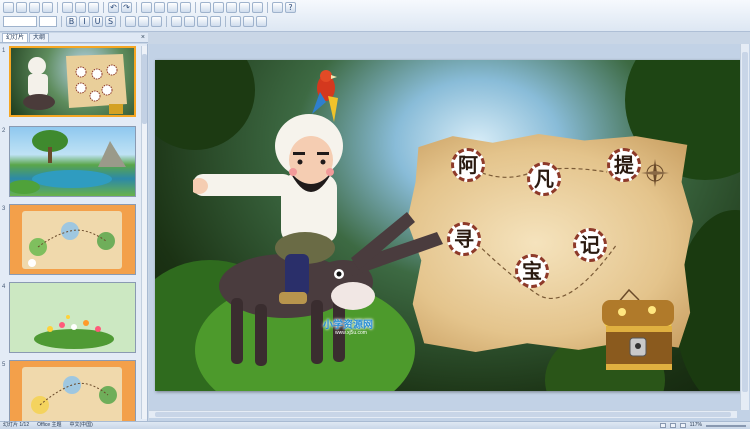  I want to click on underline-icon: U, so click(97, 21).